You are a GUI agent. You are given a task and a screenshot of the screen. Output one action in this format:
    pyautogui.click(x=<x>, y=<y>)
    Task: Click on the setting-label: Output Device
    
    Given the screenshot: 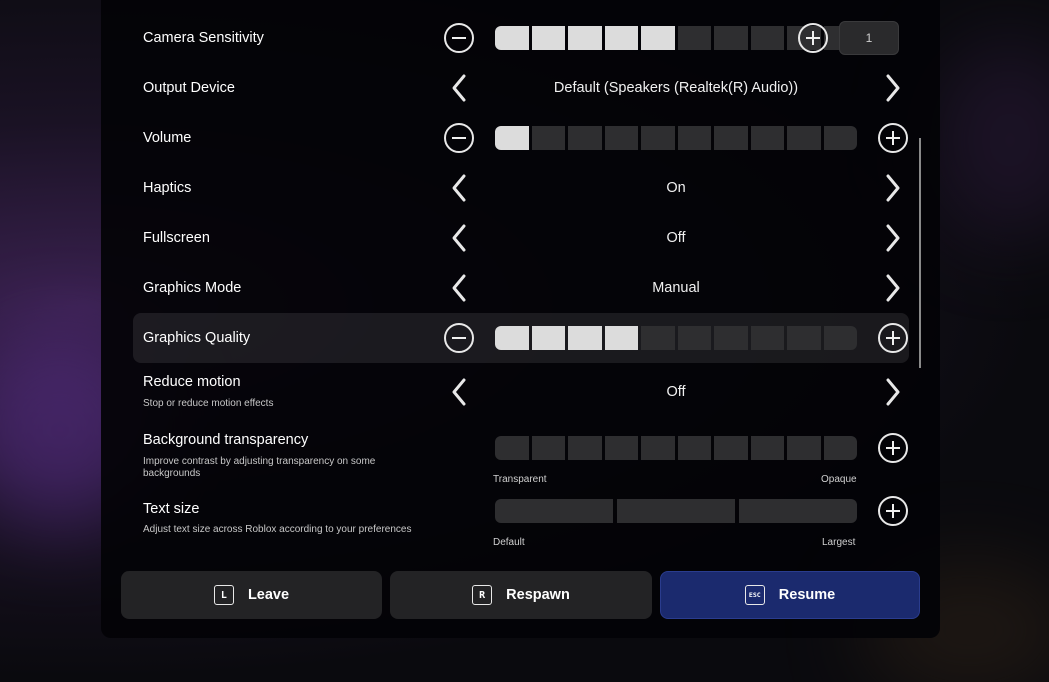 What is the action you would take?
    pyautogui.click(x=189, y=88)
    